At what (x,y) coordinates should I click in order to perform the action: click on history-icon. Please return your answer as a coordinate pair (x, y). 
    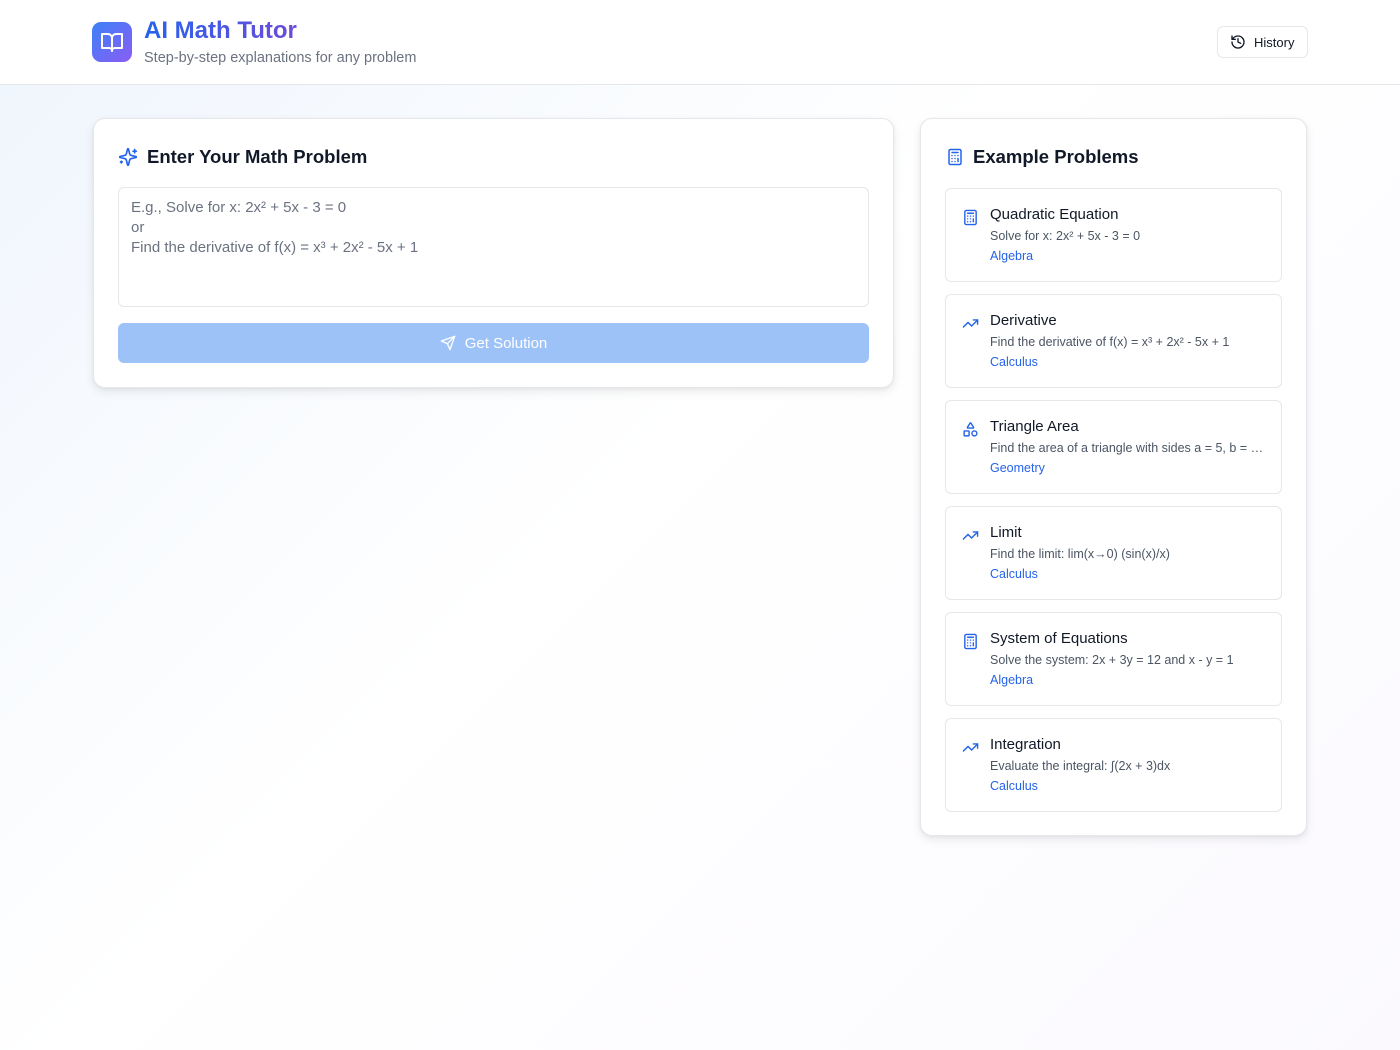
    Looking at the image, I should click on (1238, 42).